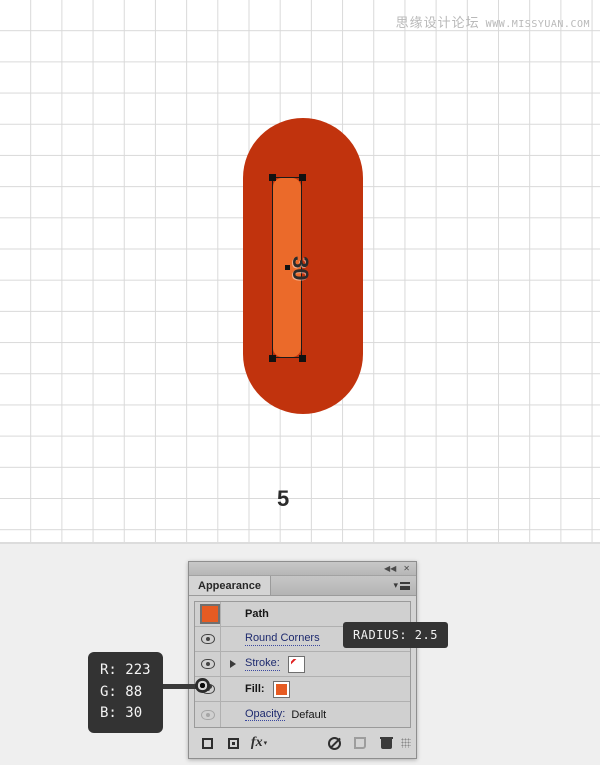  What do you see at coordinates (406, 568) in the screenshot?
I see `close-icon: ✕` at bounding box center [406, 568].